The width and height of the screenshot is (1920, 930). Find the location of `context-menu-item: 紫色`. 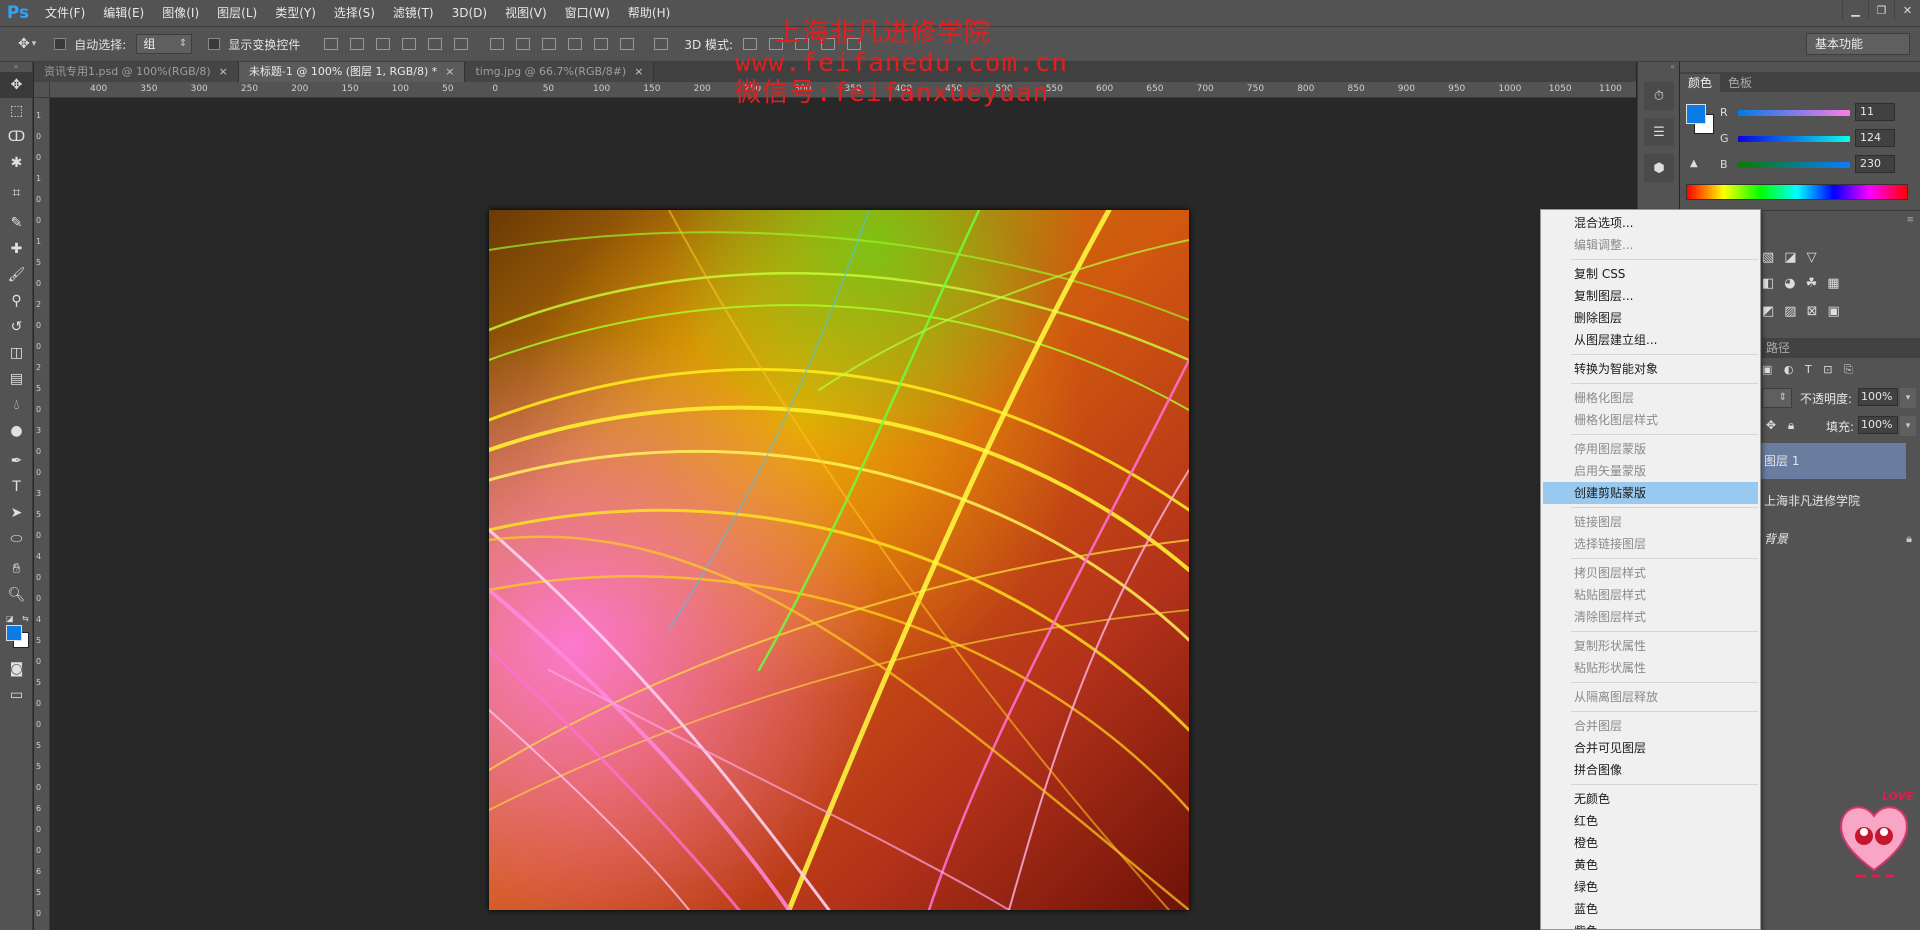

context-menu-item: 紫色 is located at coordinates (1650, 924).